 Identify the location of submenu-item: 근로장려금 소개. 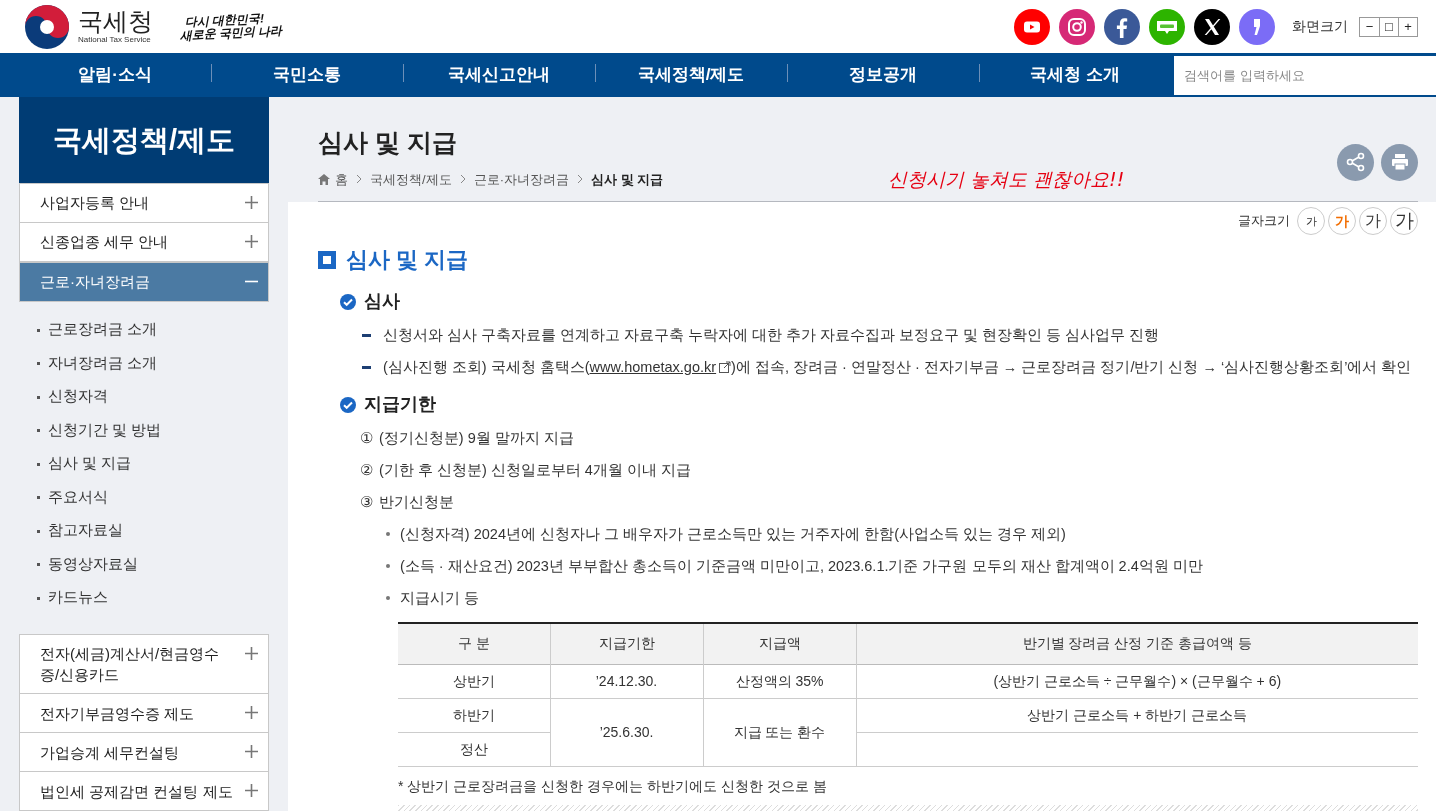
(153, 330).